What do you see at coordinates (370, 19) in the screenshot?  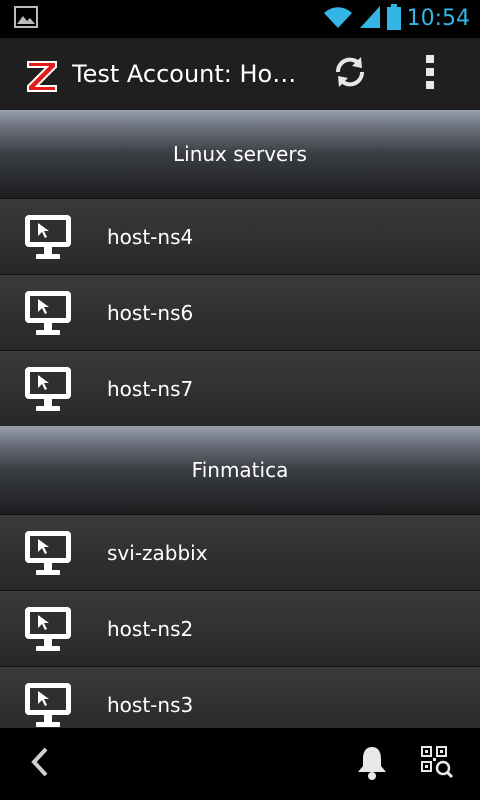 I see `signal-icon` at bounding box center [370, 19].